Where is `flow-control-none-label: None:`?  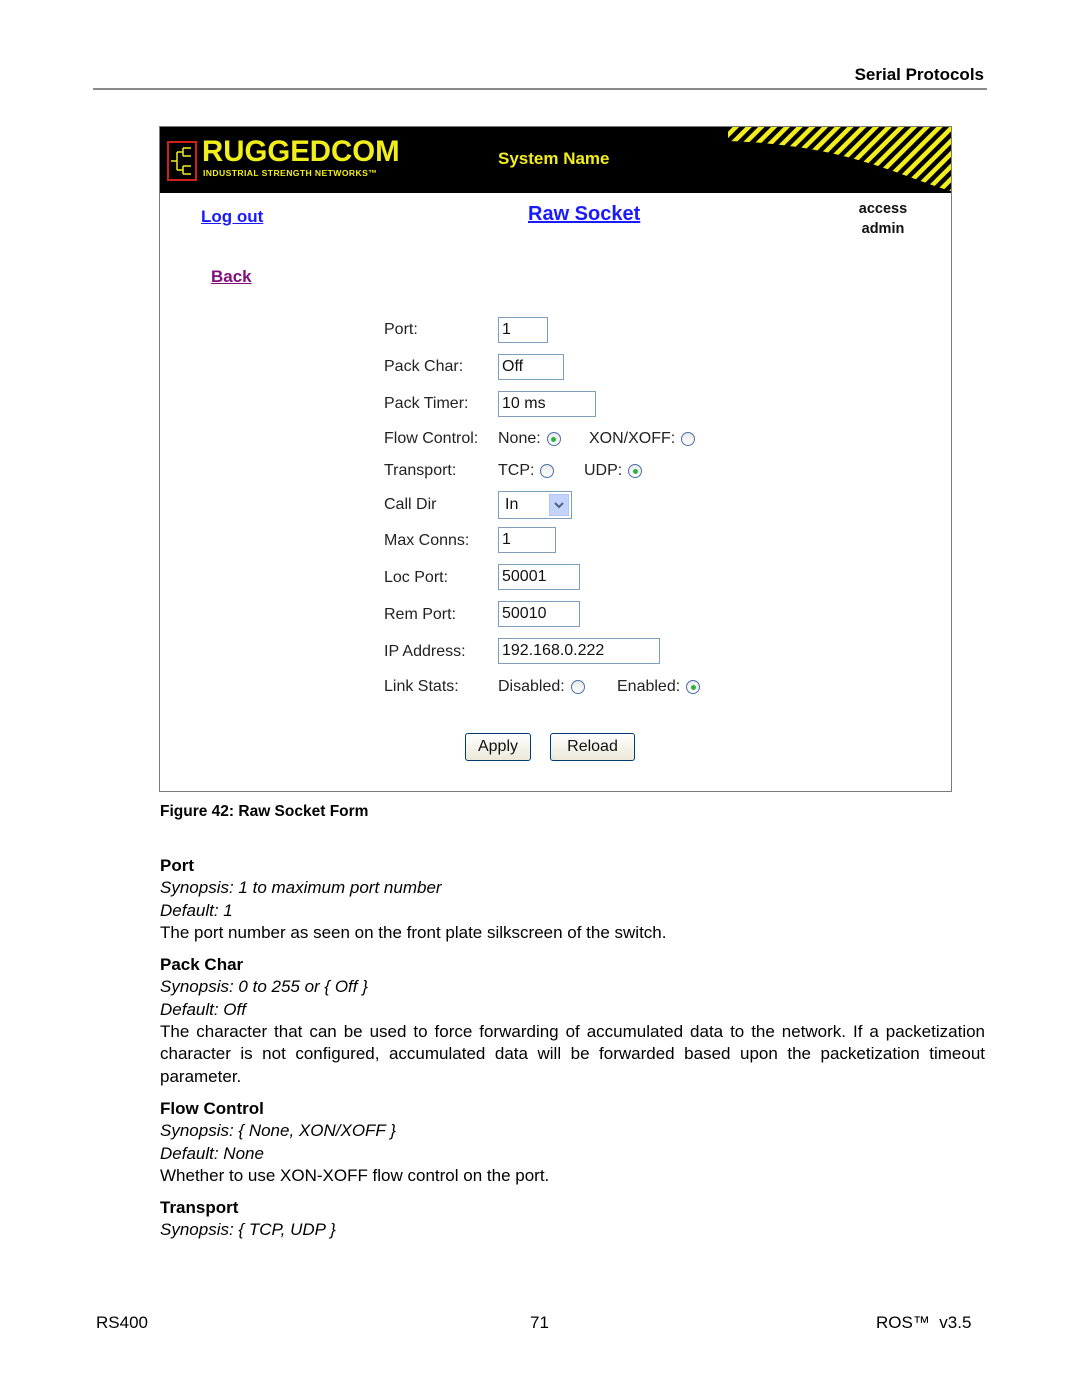 flow-control-none-label: None: is located at coordinates (519, 438).